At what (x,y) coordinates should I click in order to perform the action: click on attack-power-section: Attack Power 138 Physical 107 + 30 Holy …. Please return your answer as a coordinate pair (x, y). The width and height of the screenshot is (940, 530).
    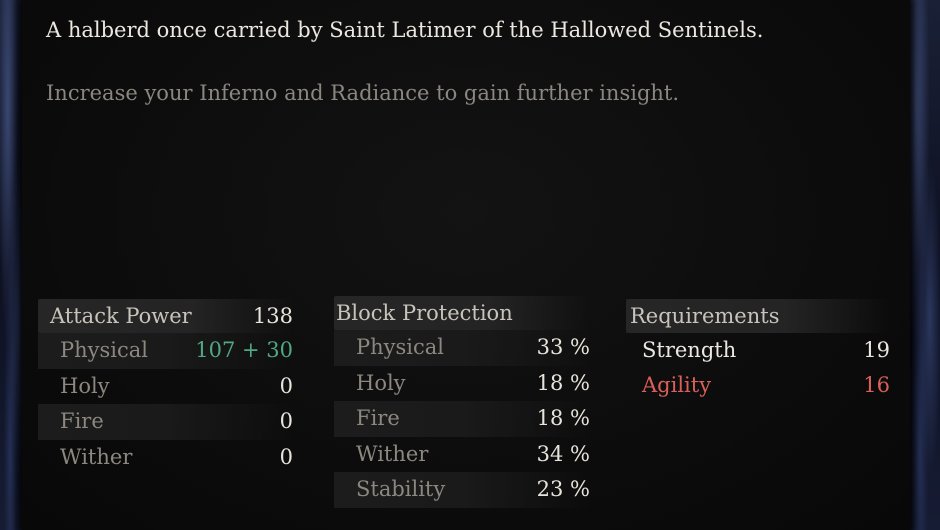
    Looking at the image, I should click on (165, 387).